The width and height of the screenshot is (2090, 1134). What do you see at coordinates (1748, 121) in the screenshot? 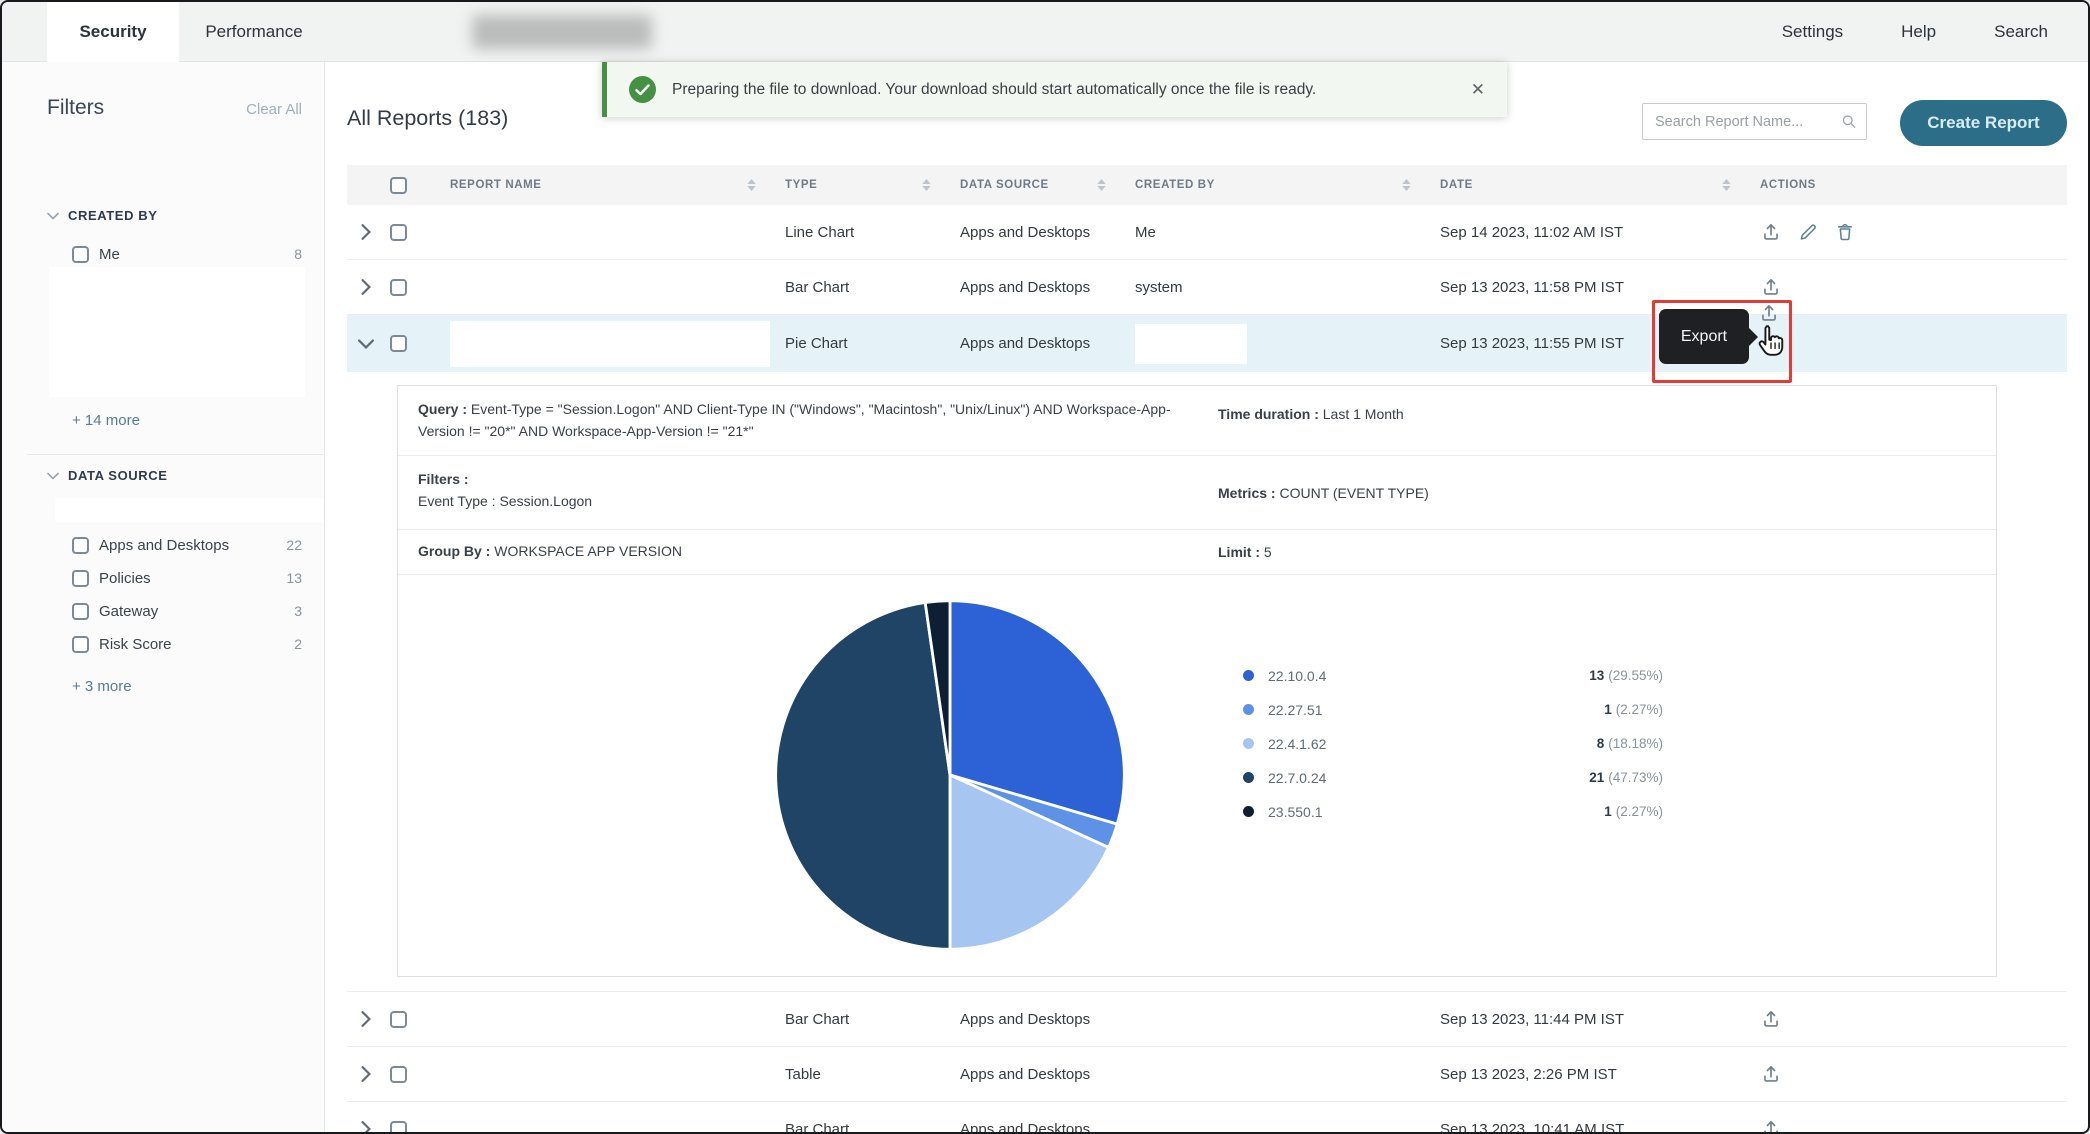
I see `search-input` at bounding box center [1748, 121].